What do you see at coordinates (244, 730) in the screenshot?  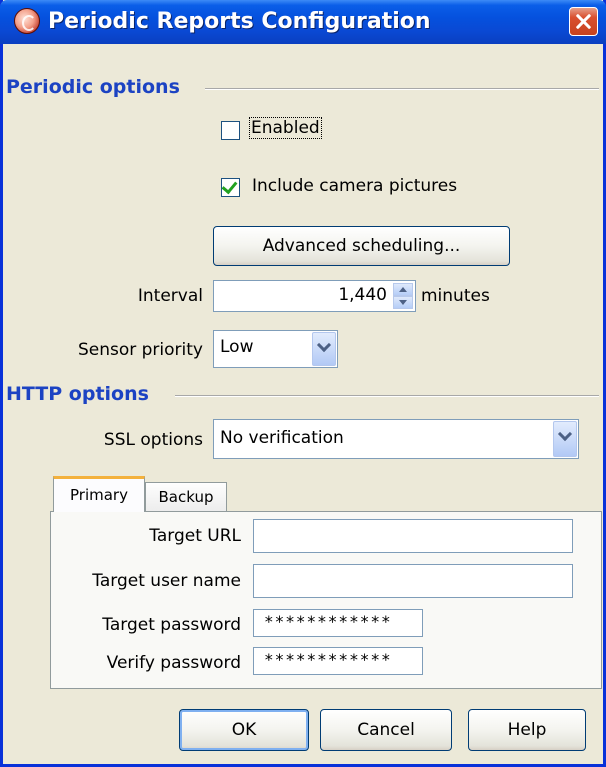 I see `ok-button: OK` at bounding box center [244, 730].